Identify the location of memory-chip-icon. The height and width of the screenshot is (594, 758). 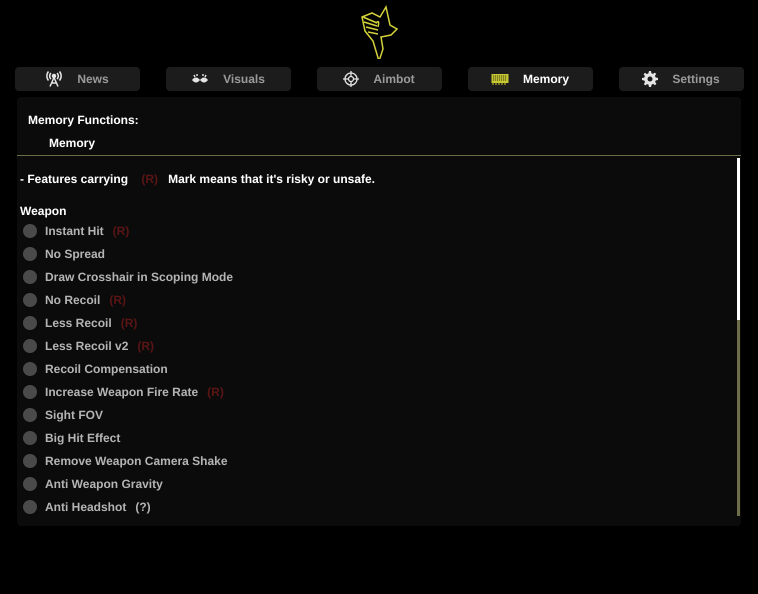
(499, 79).